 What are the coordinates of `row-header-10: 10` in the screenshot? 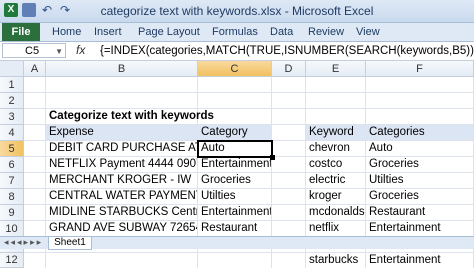 It's located at (12, 229).